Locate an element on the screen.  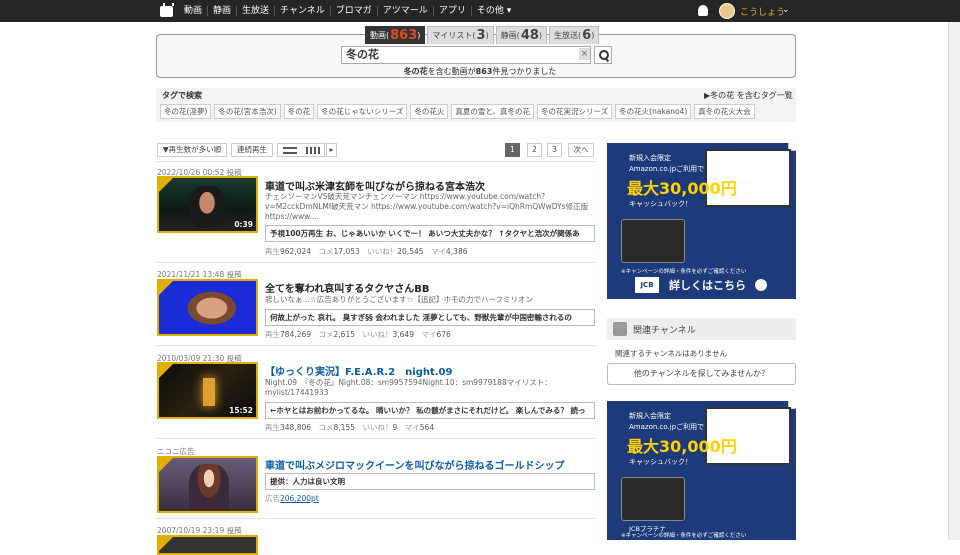
tab-video-count: 863 is located at coordinates (404, 35).